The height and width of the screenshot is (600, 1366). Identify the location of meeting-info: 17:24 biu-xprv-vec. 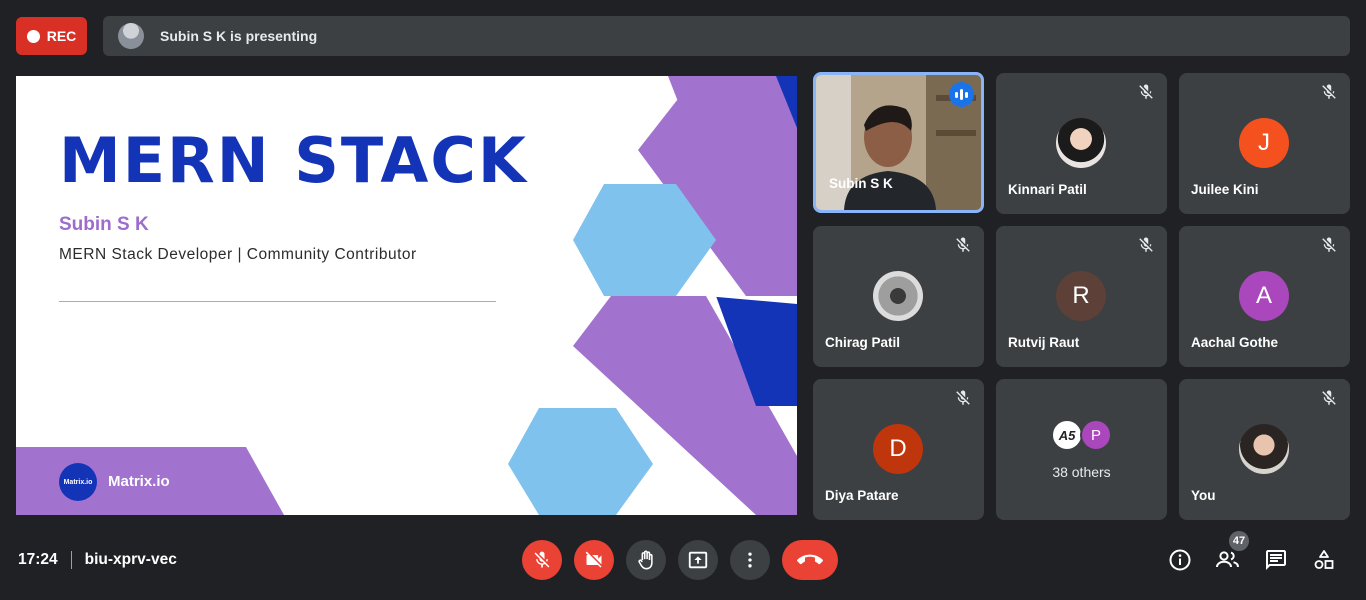
(97, 560).